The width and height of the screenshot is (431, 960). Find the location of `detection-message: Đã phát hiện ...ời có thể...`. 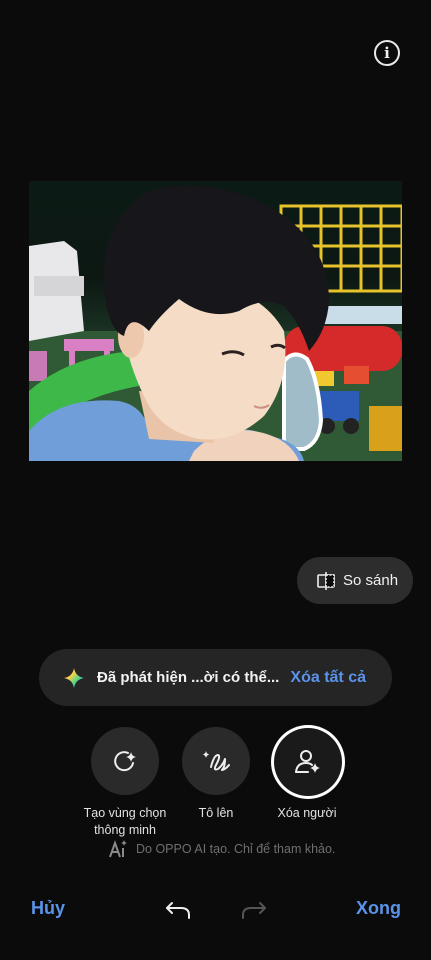

detection-message: Đã phát hiện ...ời có thể... is located at coordinates (188, 677).